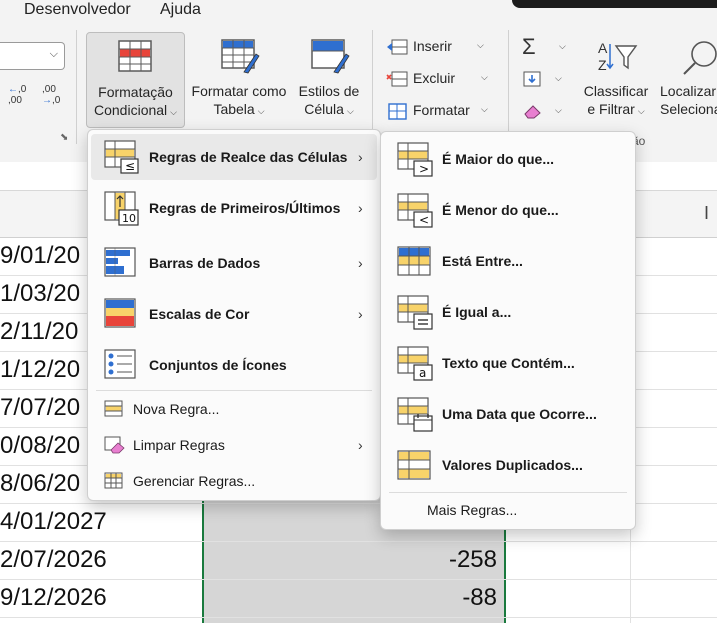 This screenshot has width=717, height=623. Describe the element at coordinates (414, 261) in the screenshot. I see `between-icon` at that location.